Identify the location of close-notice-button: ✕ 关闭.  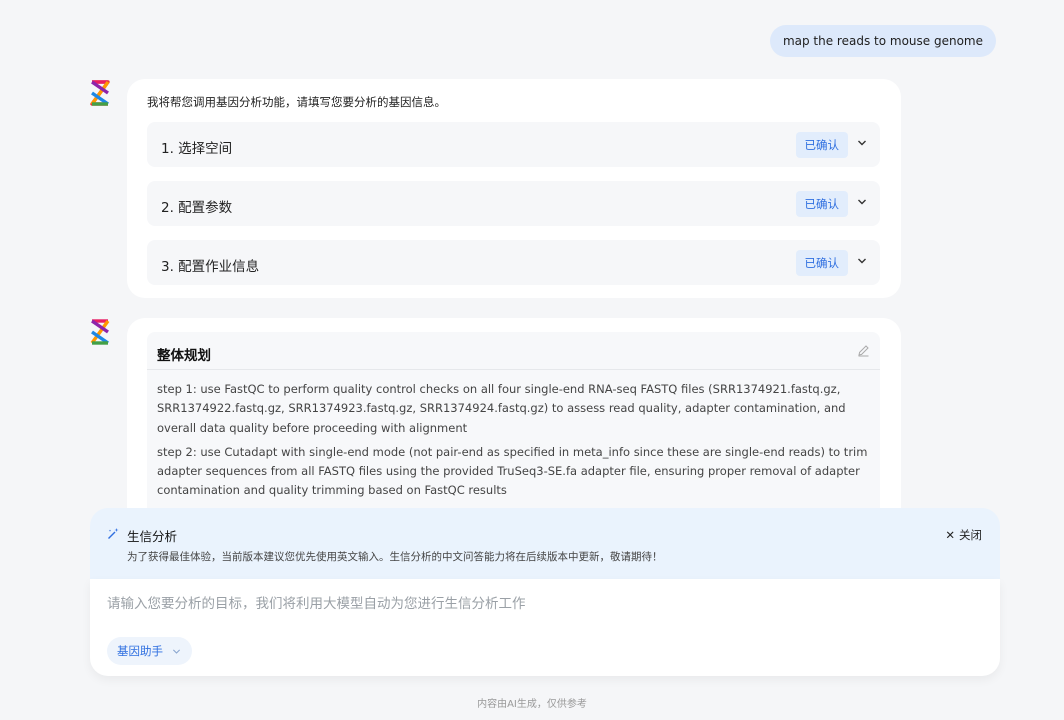
(963, 535).